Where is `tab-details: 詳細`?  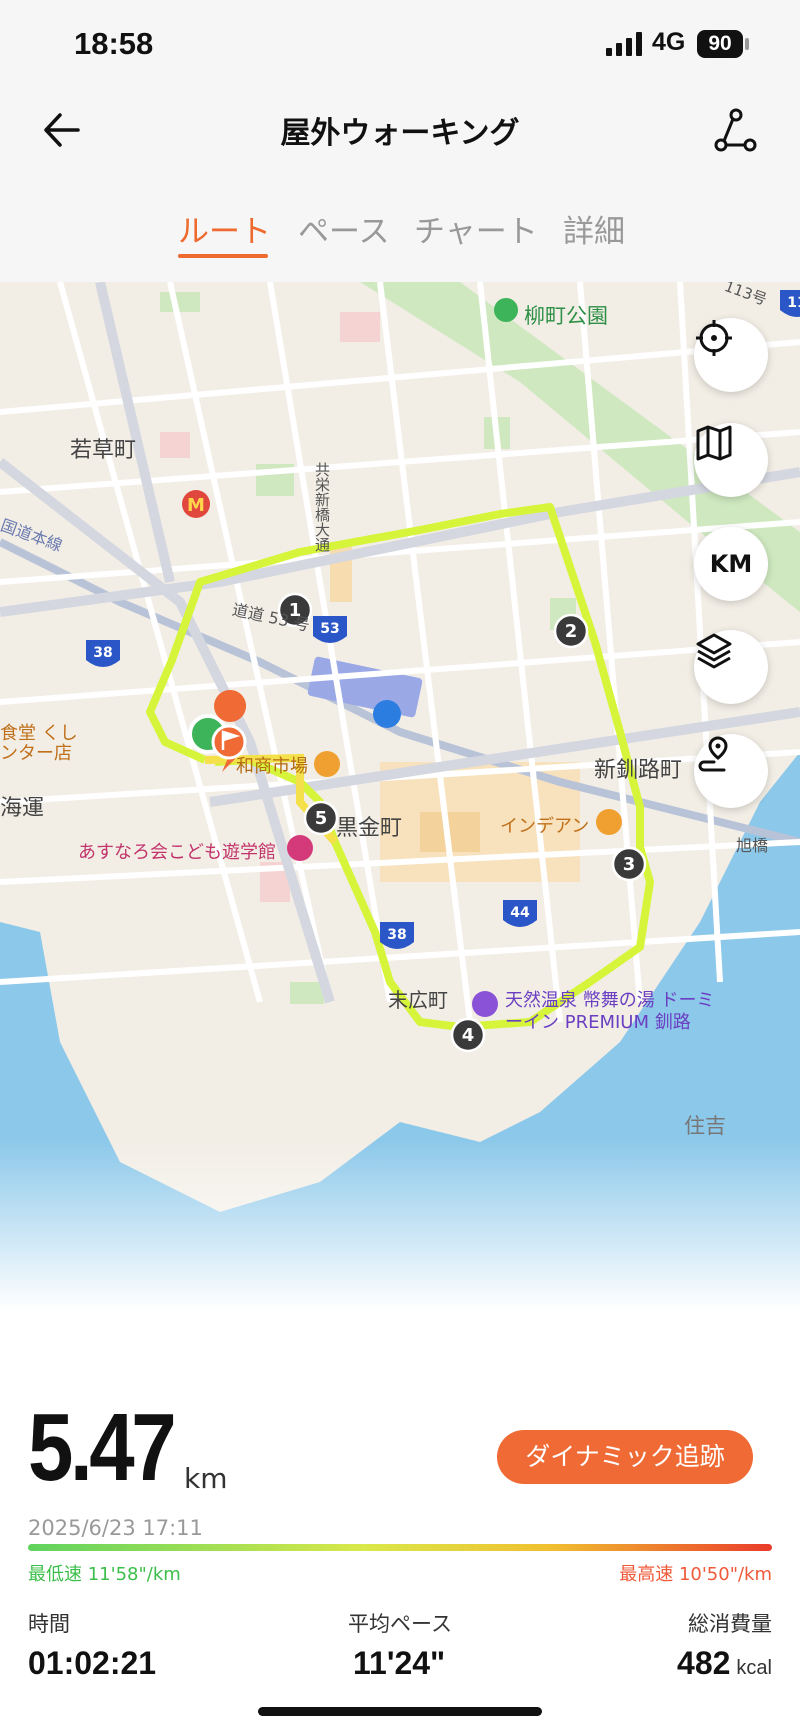
tab-details: 詳細 is located at coordinates (594, 228).